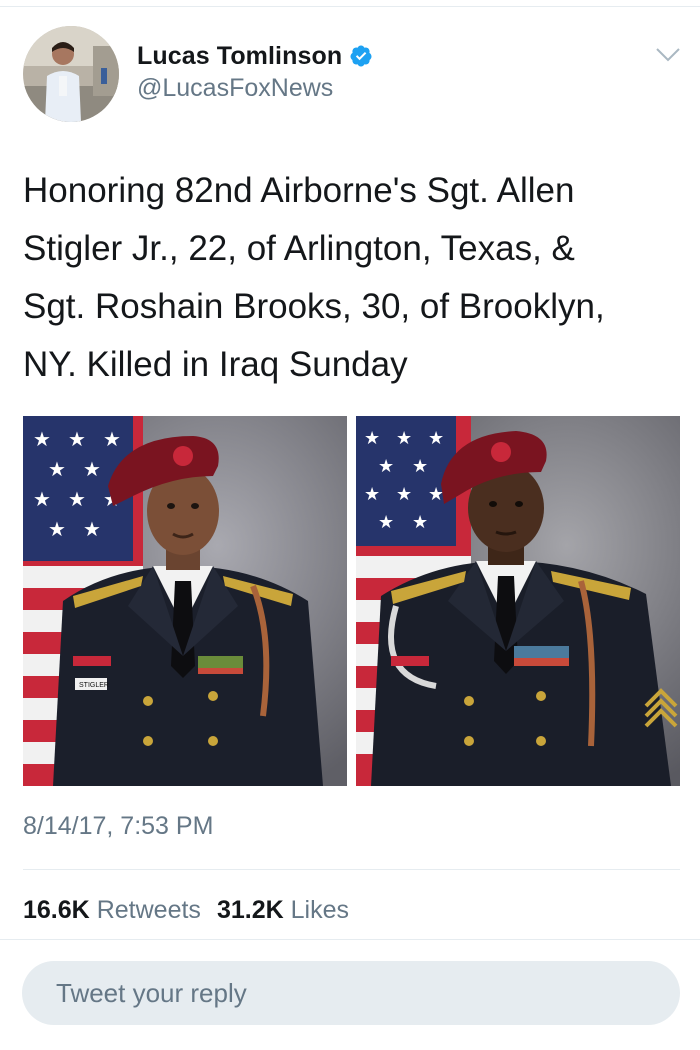 The width and height of the screenshot is (700, 1050). Describe the element at coordinates (314, 306) in the screenshot. I see `tweet-text-line: Sgt. Roshain Brooks, 30, of Brooklyn,` at that location.